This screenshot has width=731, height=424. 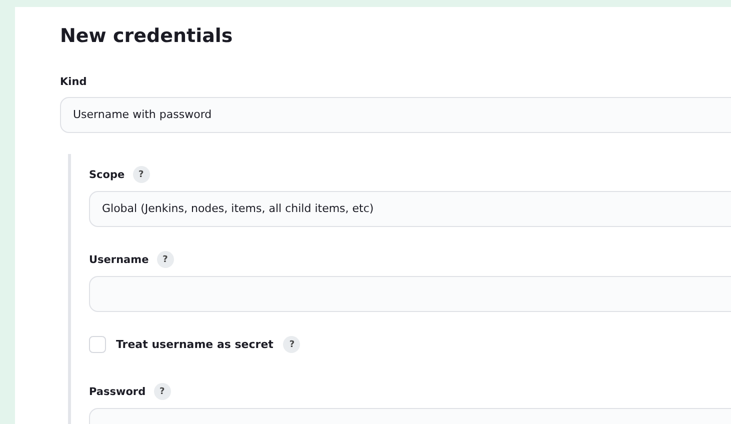 What do you see at coordinates (117, 391) in the screenshot?
I see `field-label: Password` at bounding box center [117, 391].